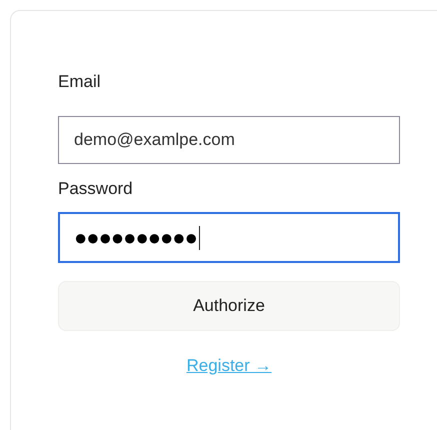  Describe the element at coordinates (96, 189) in the screenshot. I see `field-label: Password` at that location.